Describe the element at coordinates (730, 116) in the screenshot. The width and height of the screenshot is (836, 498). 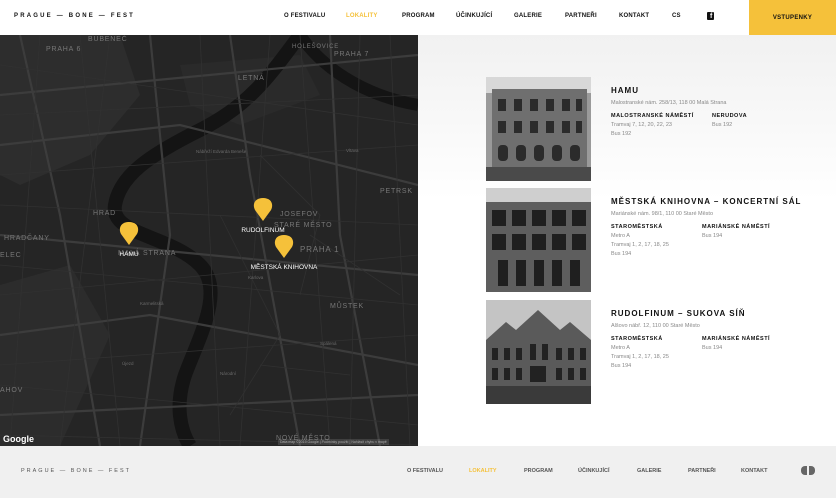
I see `stop-name: NERUDOVA` at that location.